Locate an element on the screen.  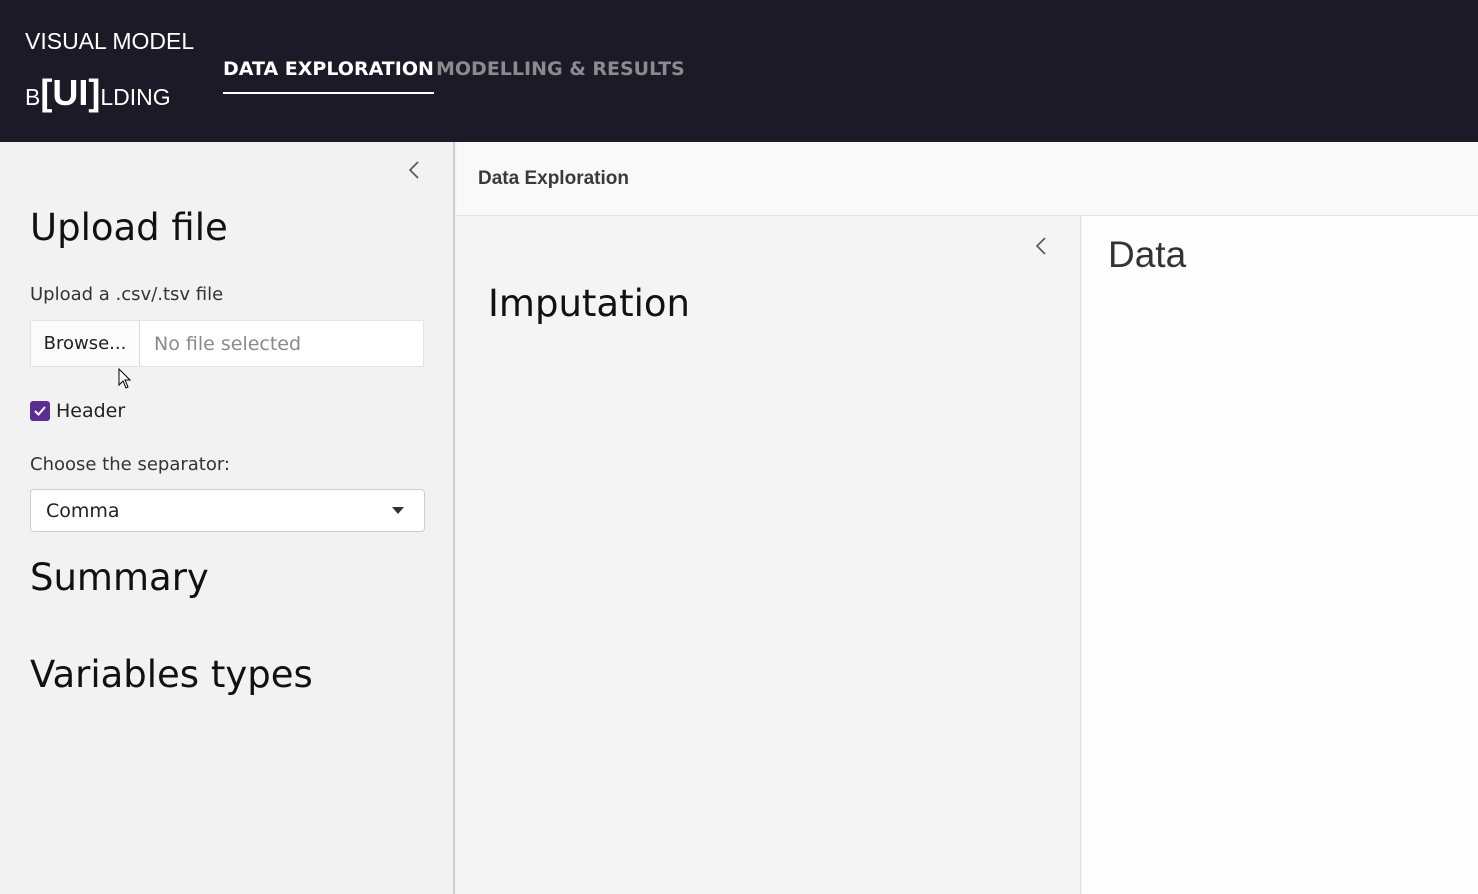
tab-data-exploration: DATA EXPLORATION is located at coordinates (328, 76).